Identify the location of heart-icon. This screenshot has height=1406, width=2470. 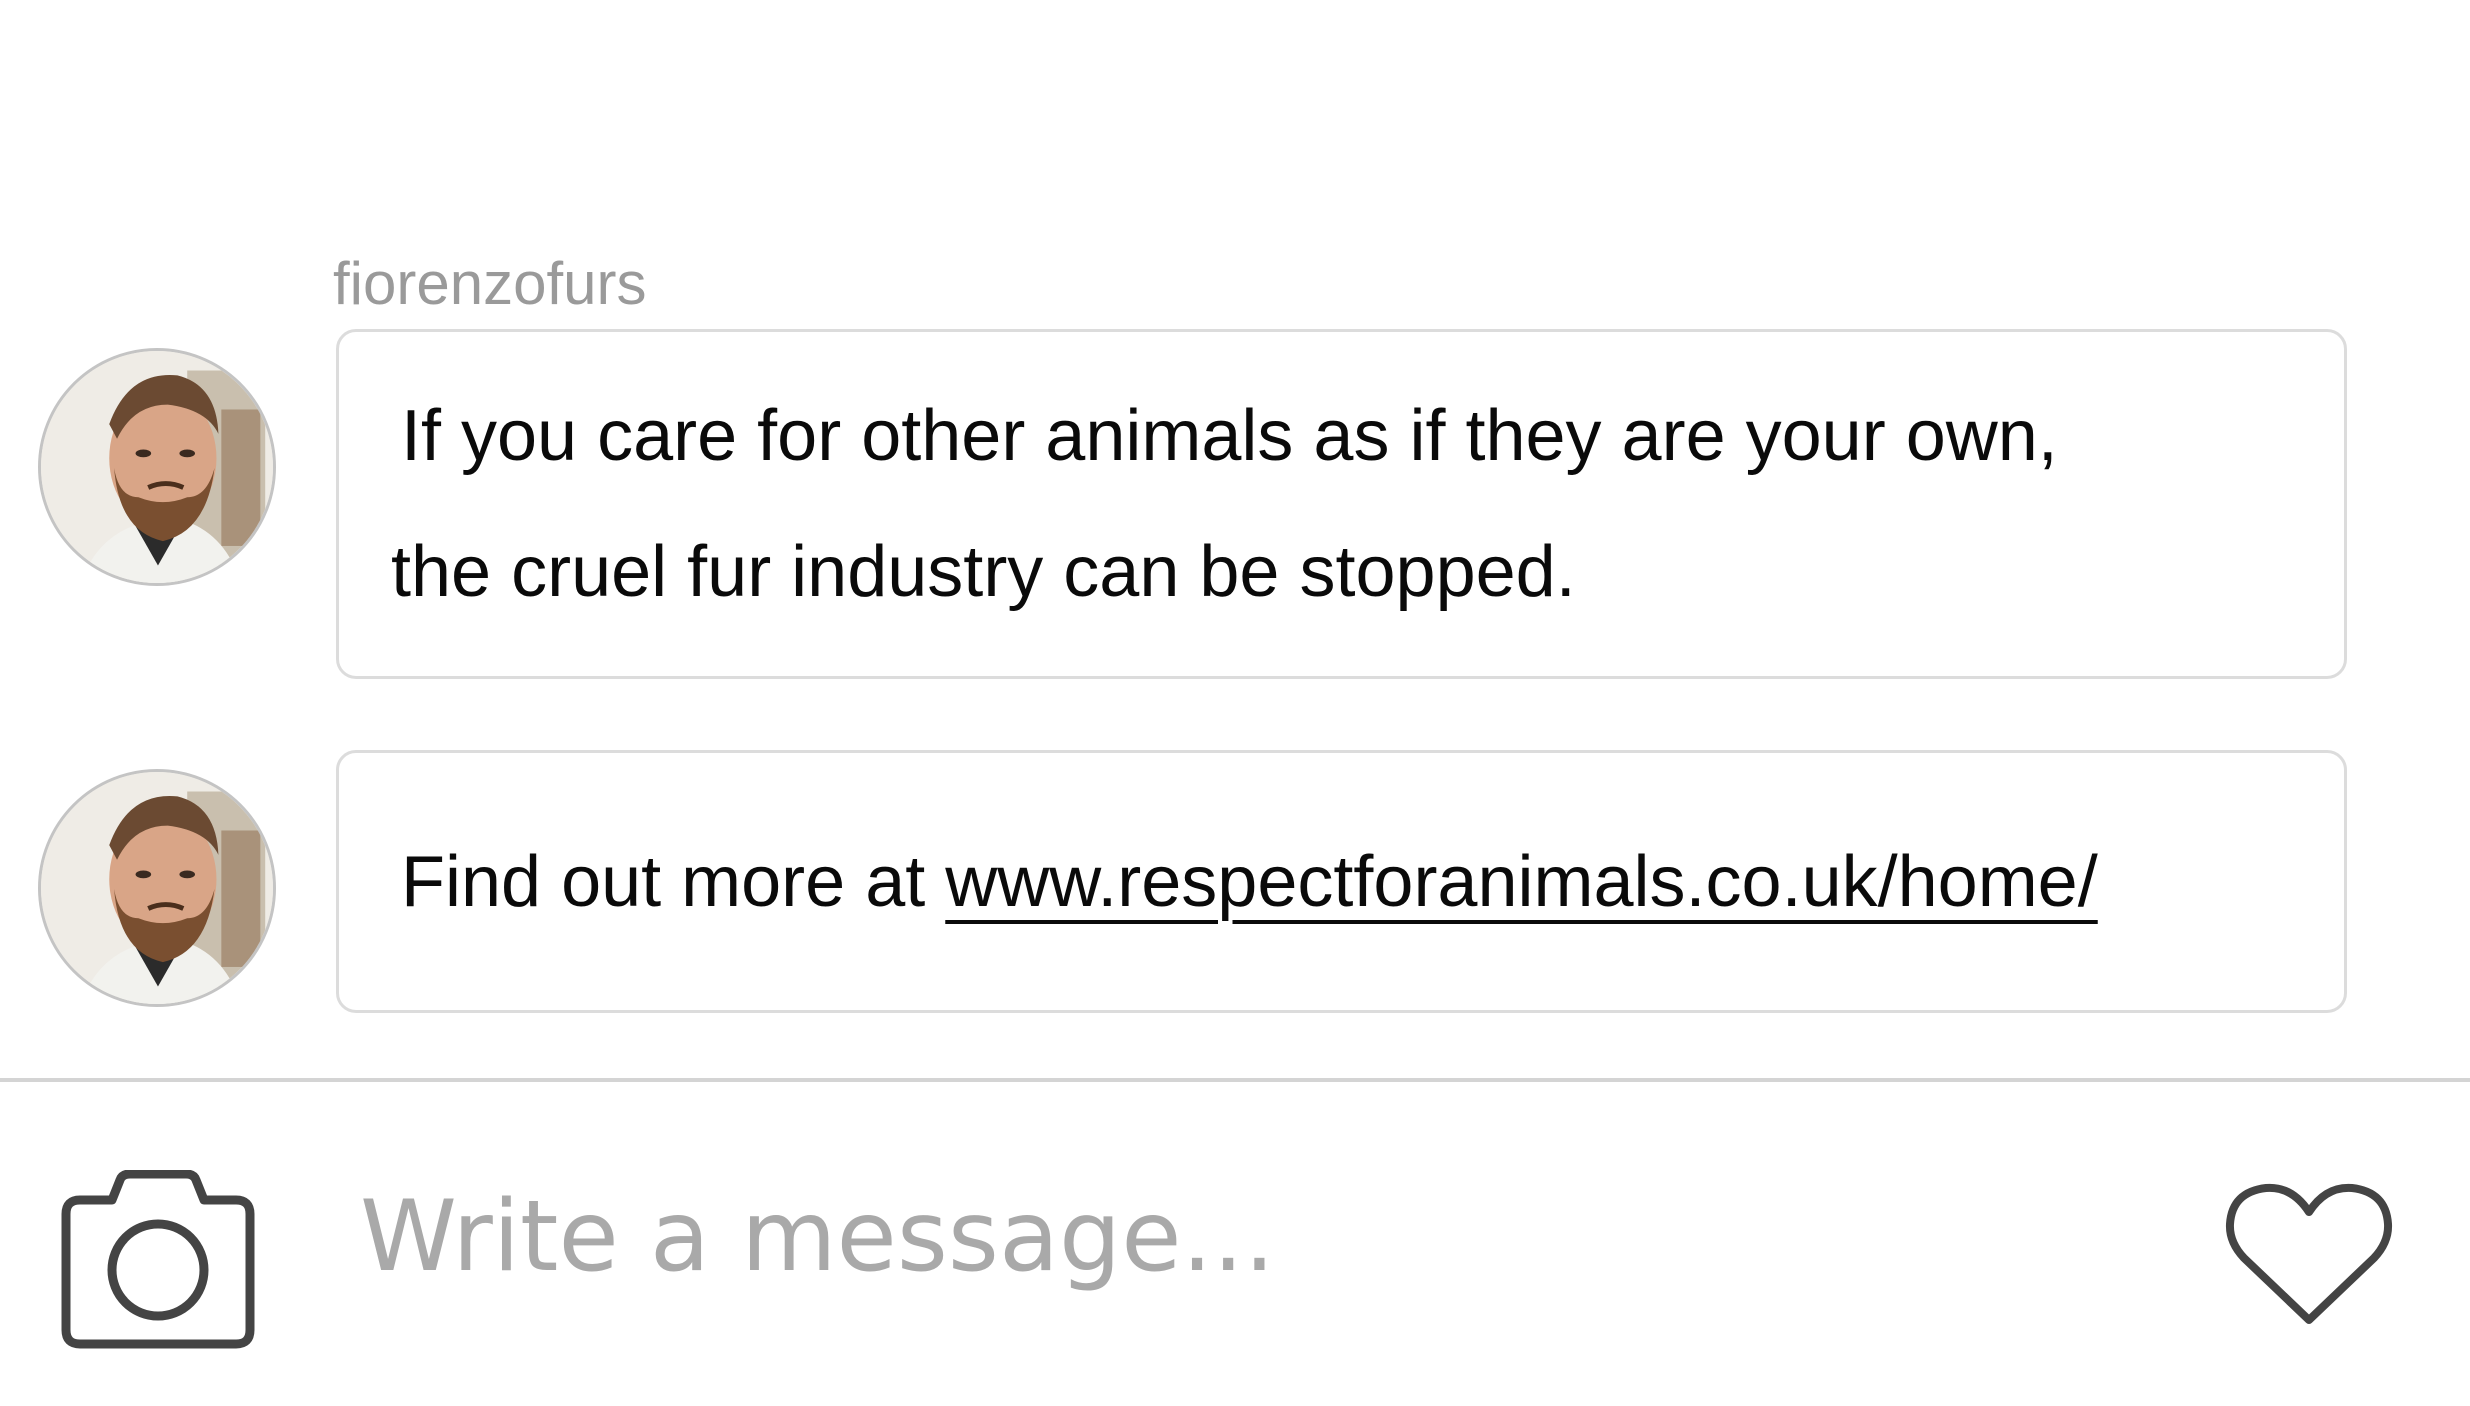
(2309, 1253).